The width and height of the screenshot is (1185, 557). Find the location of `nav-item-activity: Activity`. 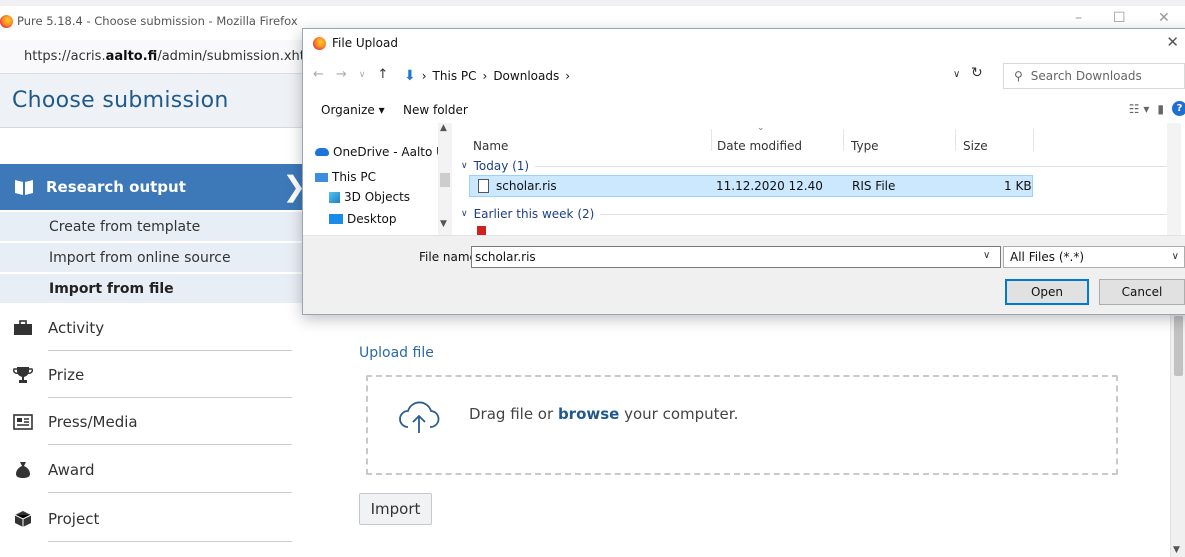

nav-item-activity: Activity is located at coordinates (155, 328).